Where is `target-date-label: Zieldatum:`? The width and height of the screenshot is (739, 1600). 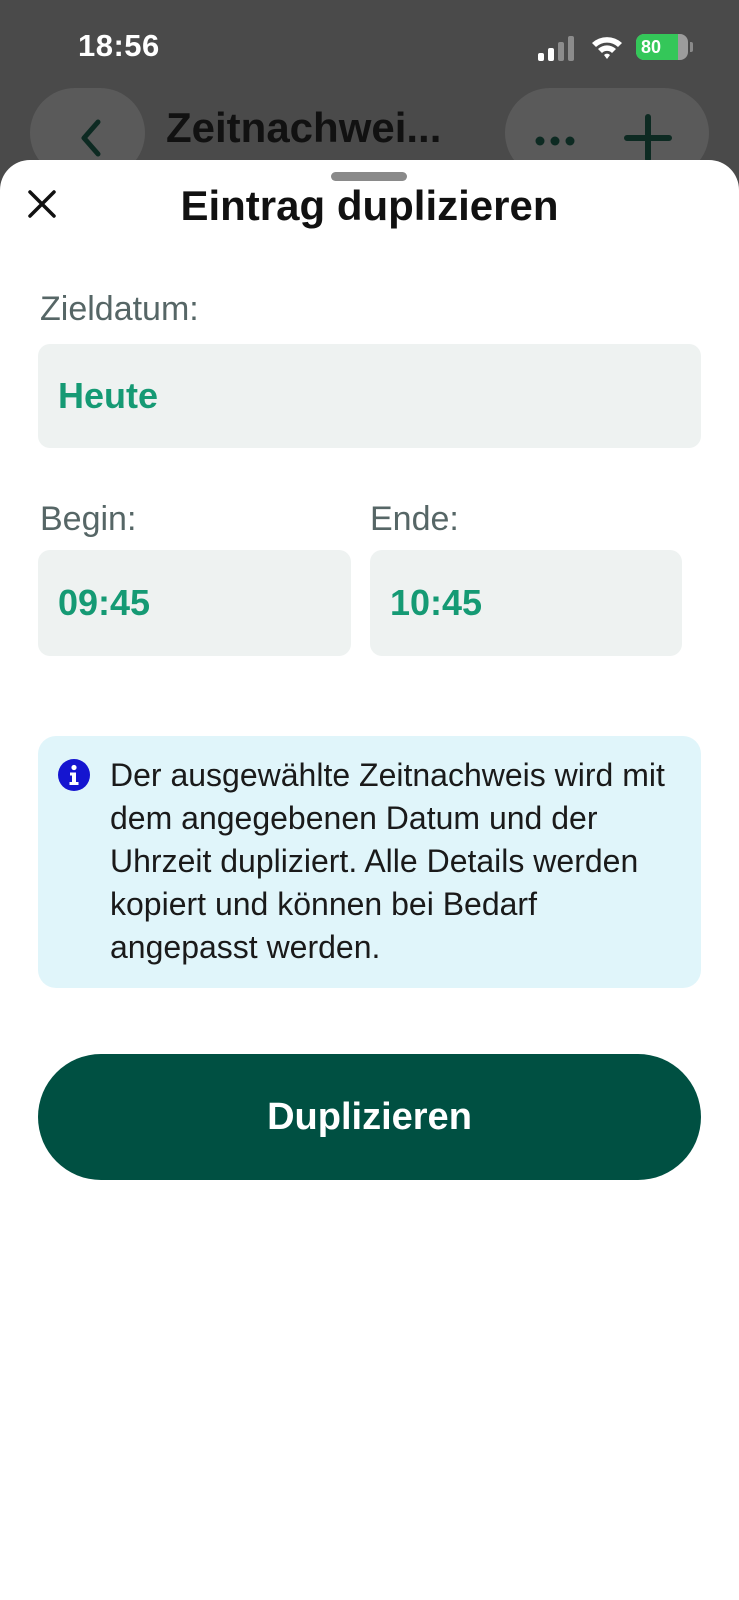 target-date-label: Zieldatum: is located at coordinates (119, 309).